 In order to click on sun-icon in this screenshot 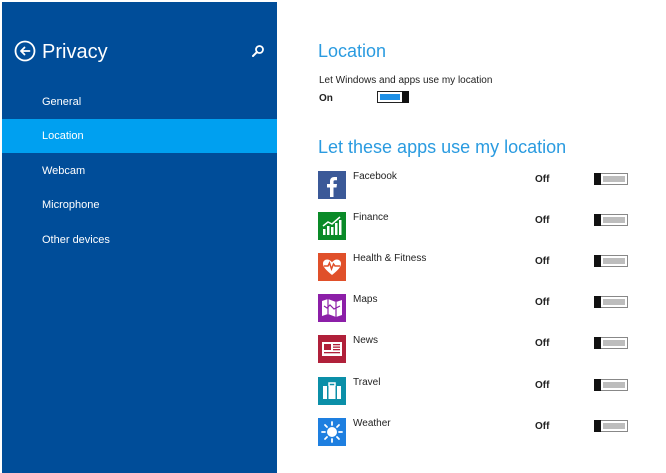, I will do `click(332, 432)`.